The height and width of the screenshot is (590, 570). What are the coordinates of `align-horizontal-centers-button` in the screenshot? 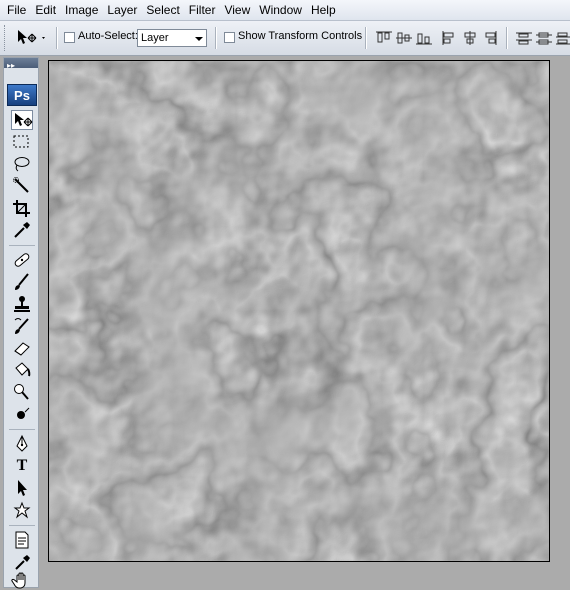 It's located at (470, 38).